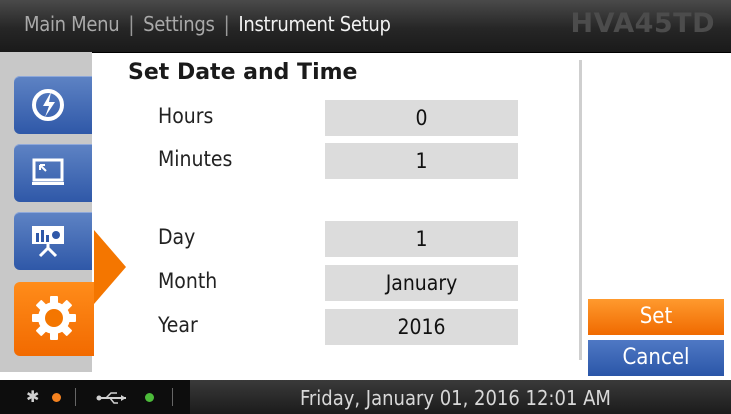 The height and width of the screenshot is (414, 731). What do you see at coordinates (421, 161) in the screenshot?
I see `minutes-field: 1` at bounding box center [421, 161].